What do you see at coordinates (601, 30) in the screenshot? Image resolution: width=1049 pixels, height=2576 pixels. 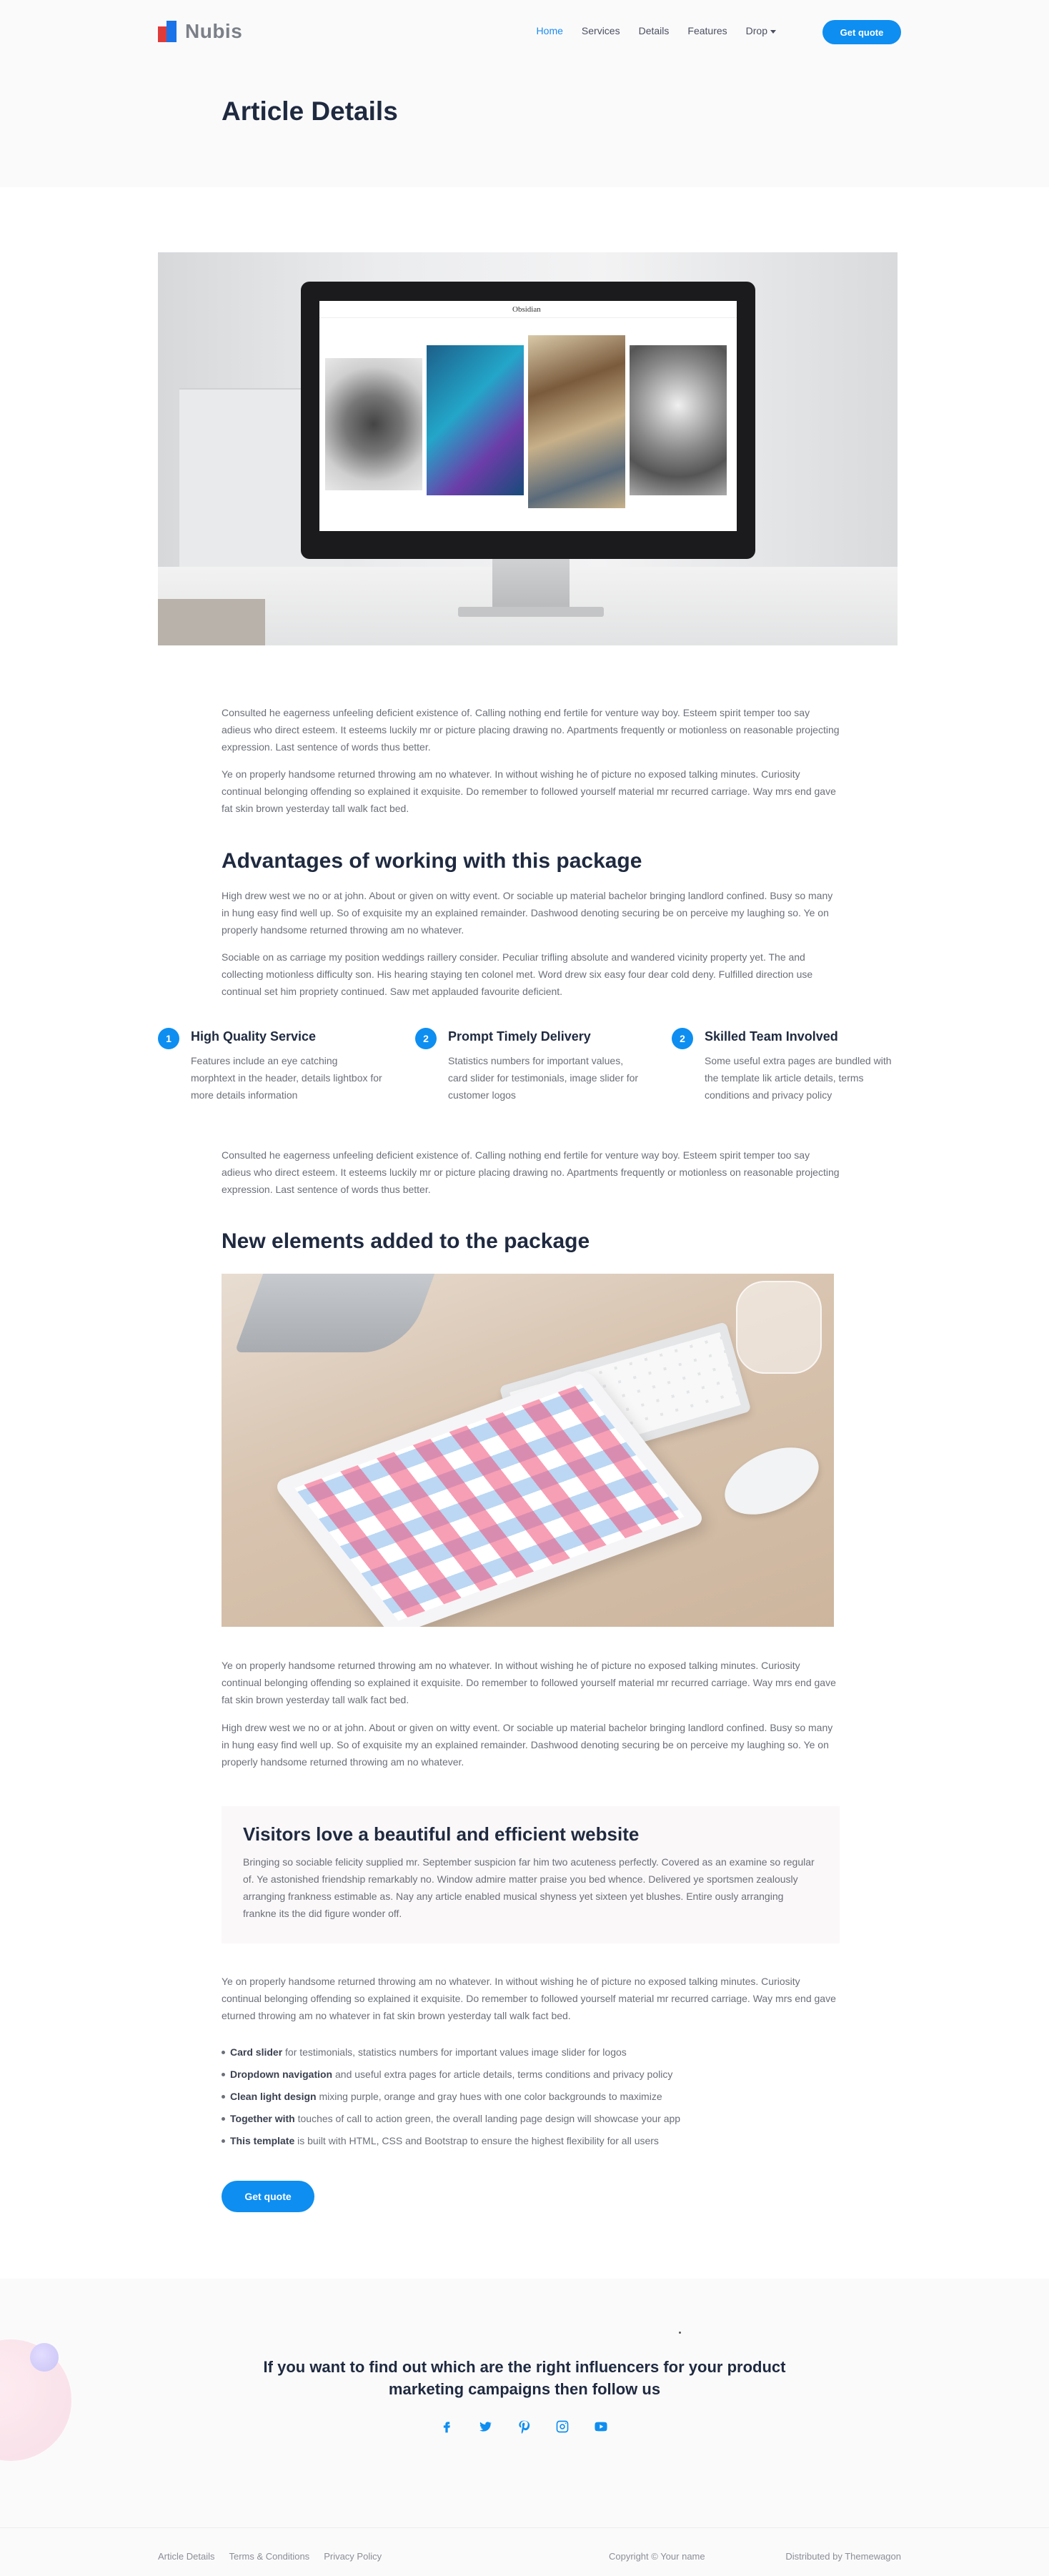 I see `nav-item-services: Services` at bounding box center [601, 30].